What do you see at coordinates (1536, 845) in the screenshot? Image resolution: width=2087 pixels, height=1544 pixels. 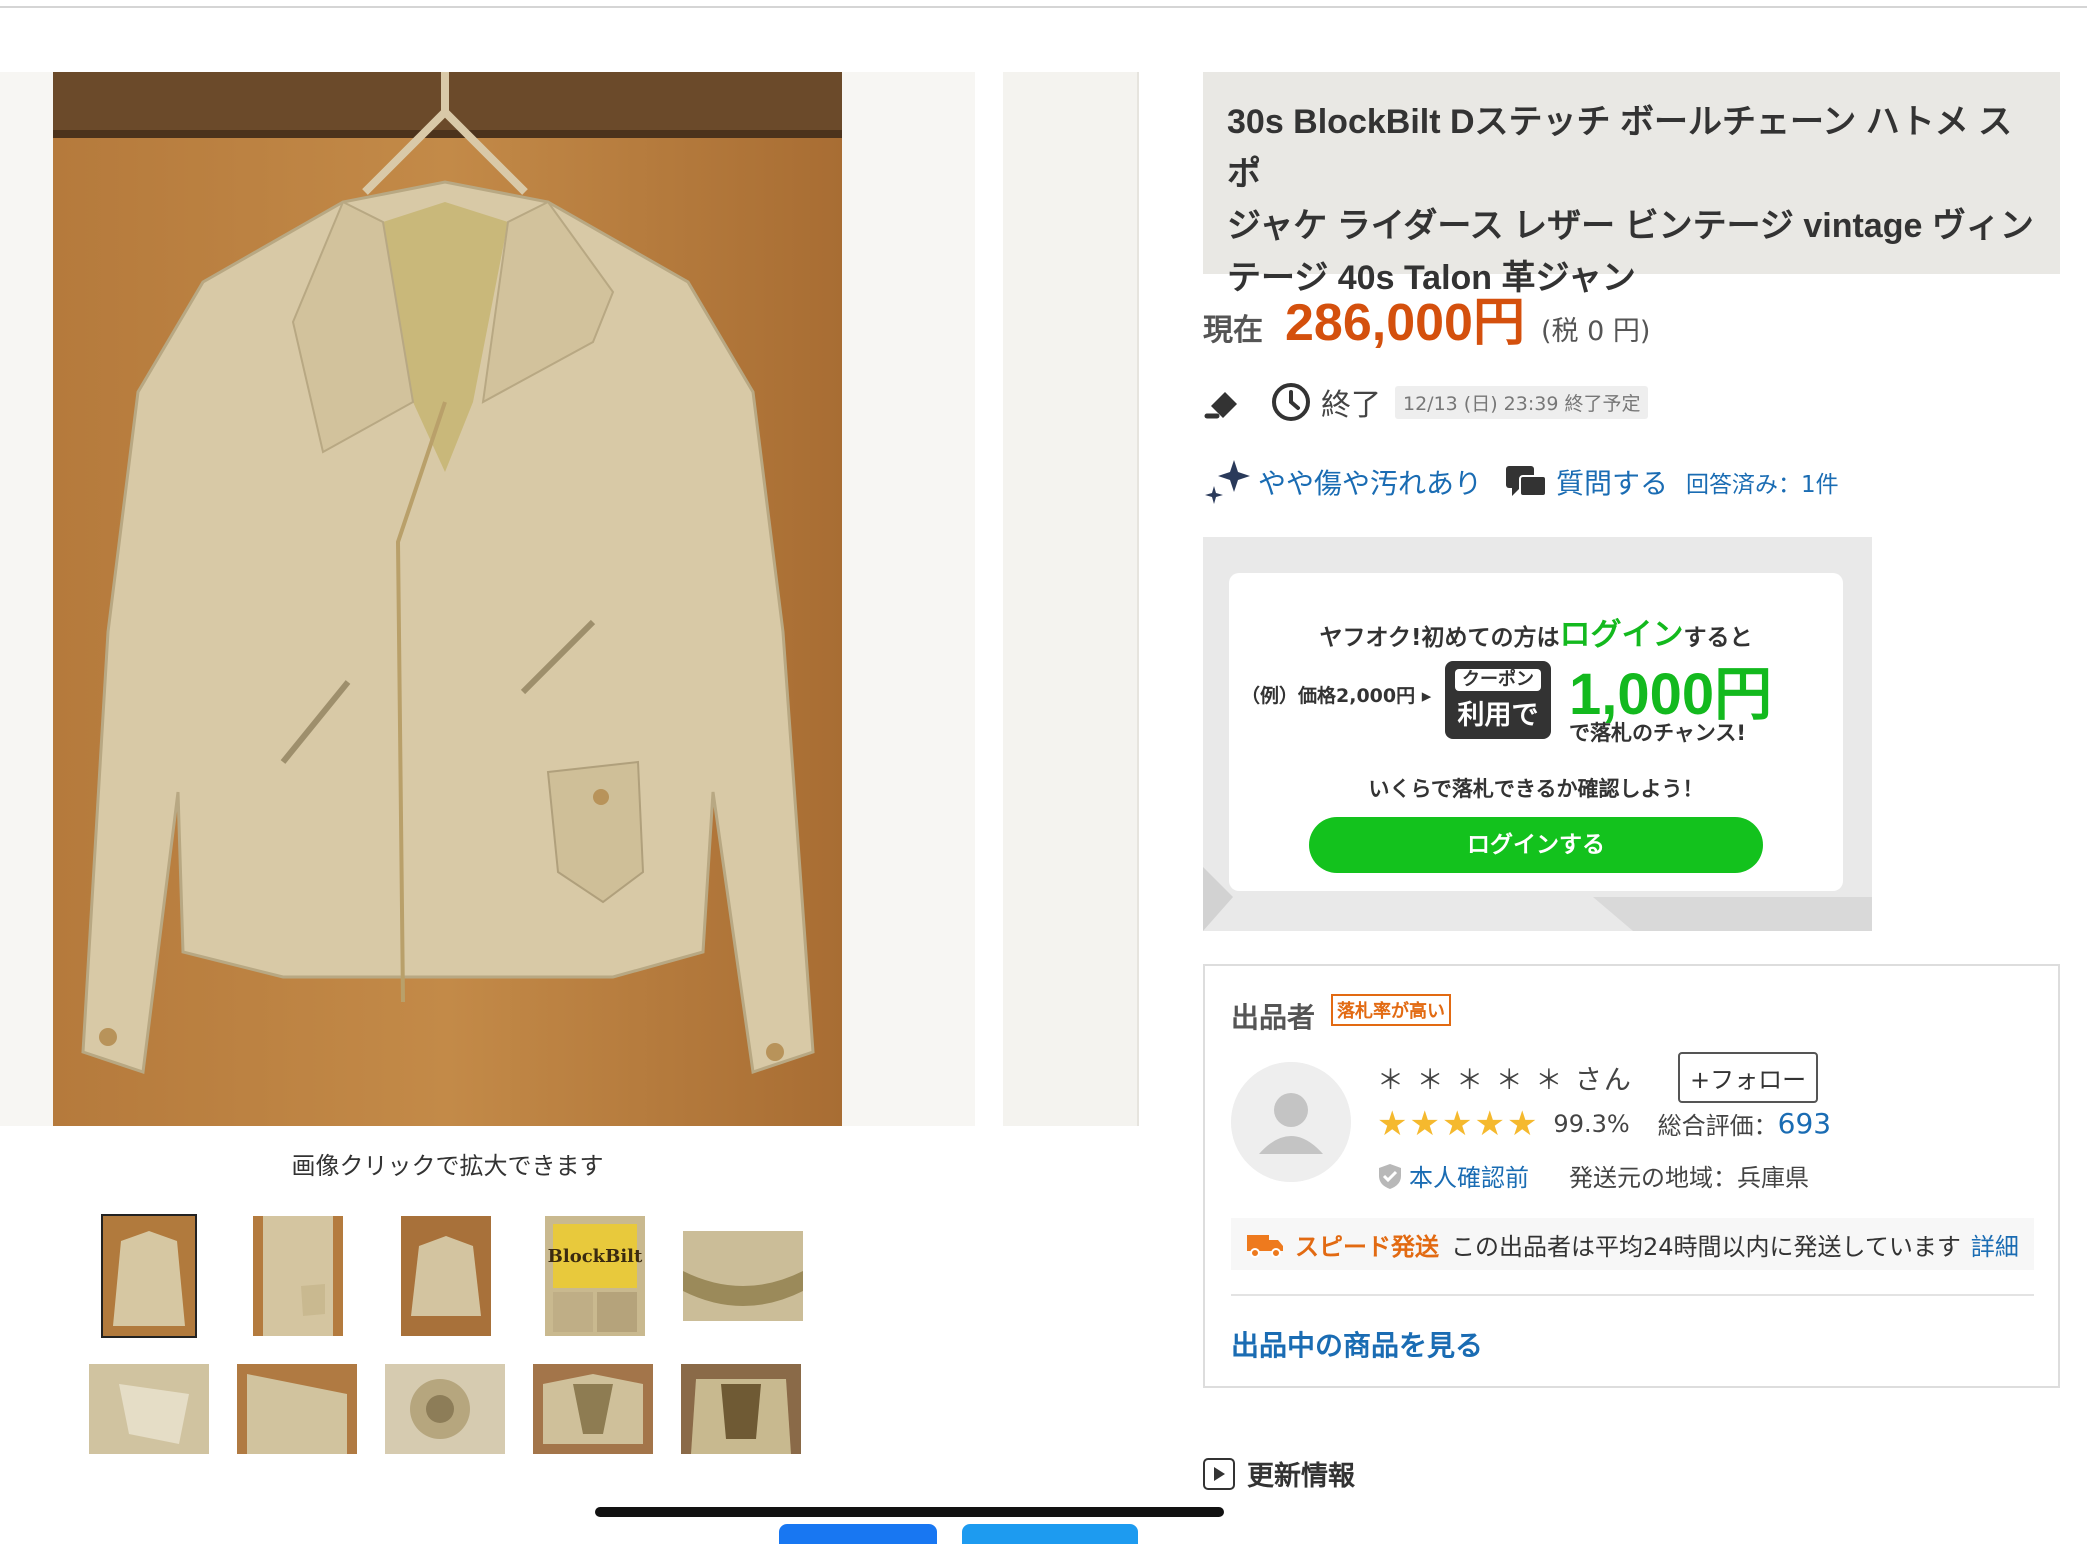 I see `login-button: ログインする` at bounding box center [1536, 845].